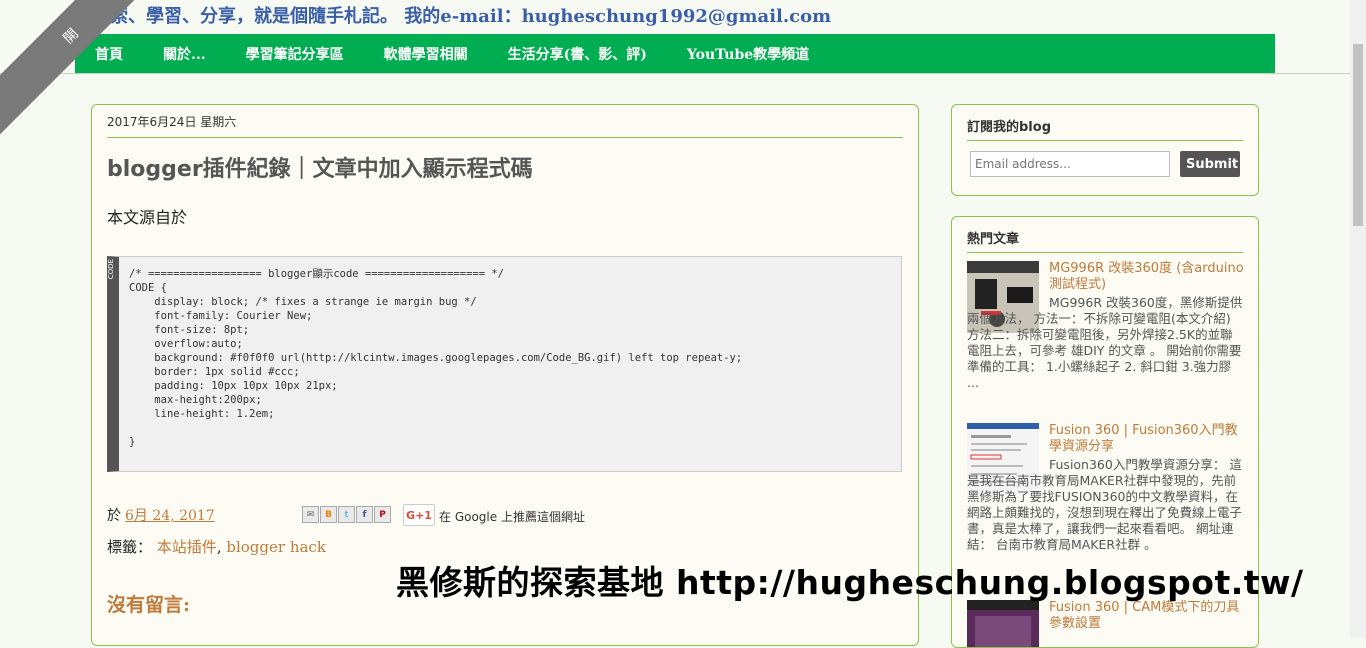 The width and height of the screenshot is (1366, 648). I want to click on twitter-icon: t, so click(346, 514).